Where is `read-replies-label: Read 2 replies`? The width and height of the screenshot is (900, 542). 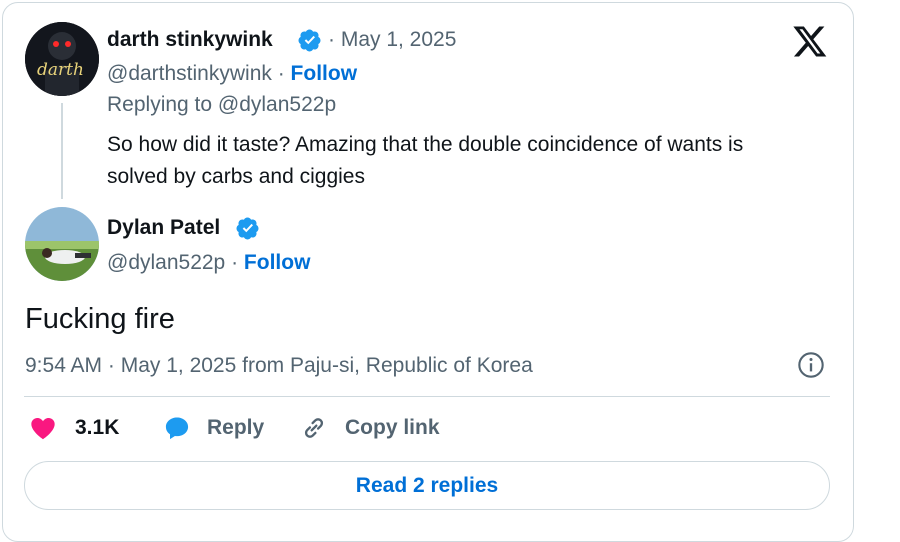 read-replies-label: Read 2 replies is located at coordinates (427, 485).